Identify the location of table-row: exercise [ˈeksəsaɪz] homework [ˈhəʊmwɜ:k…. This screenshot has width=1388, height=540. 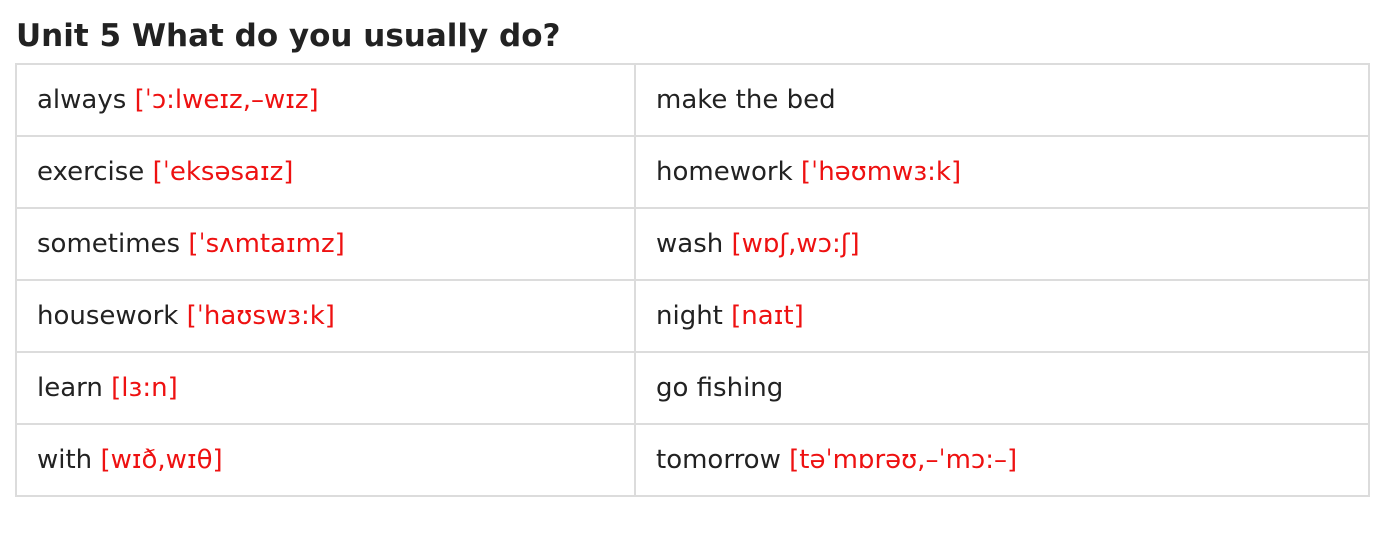
(692, 172).